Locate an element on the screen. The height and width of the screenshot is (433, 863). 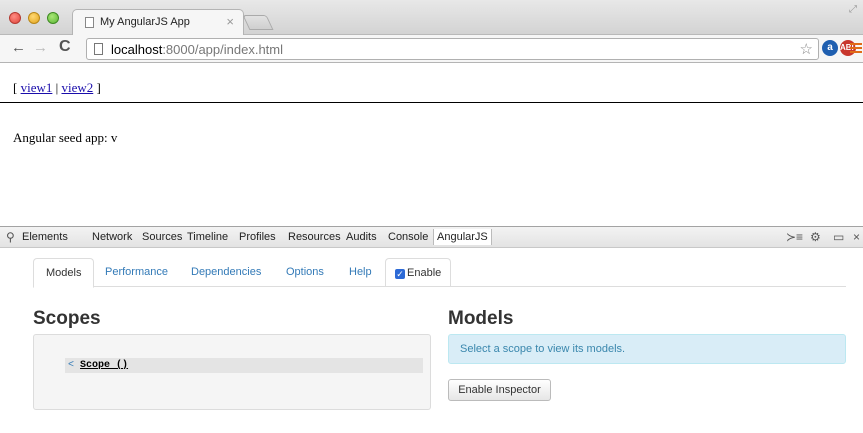
back-icon: ← is located at coordinates (18, 47).